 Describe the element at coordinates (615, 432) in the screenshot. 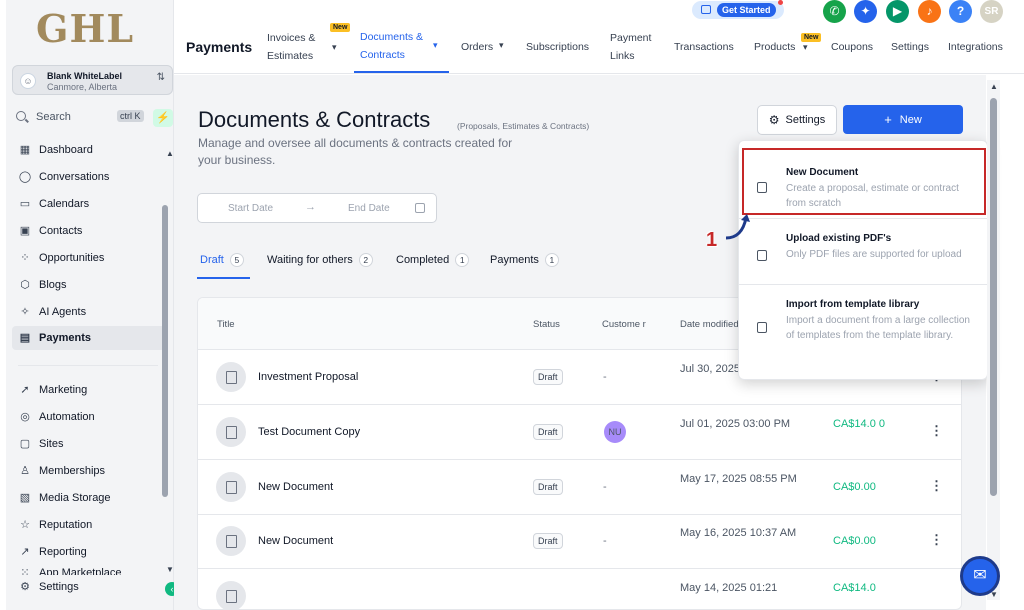

I see `customer-avatar: NU` at that location.